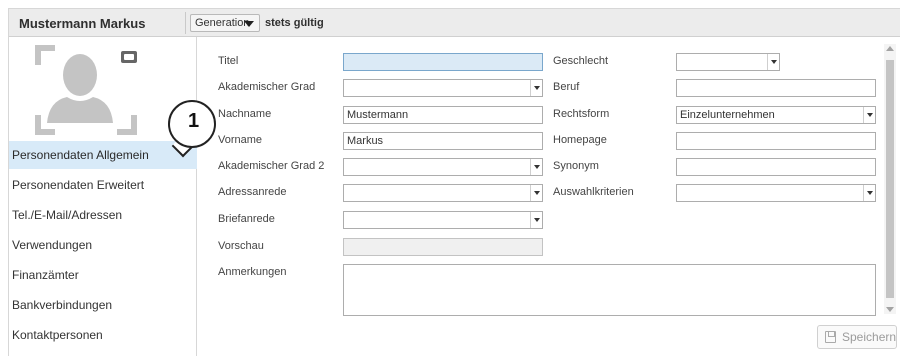 This screenshot has width=900, height=356. What do you see at coordinates (271, 166) in the screenshot?
I see `label-akademischer-grad-2: Akademischer Grad 2` at bounding box center [271, 166].